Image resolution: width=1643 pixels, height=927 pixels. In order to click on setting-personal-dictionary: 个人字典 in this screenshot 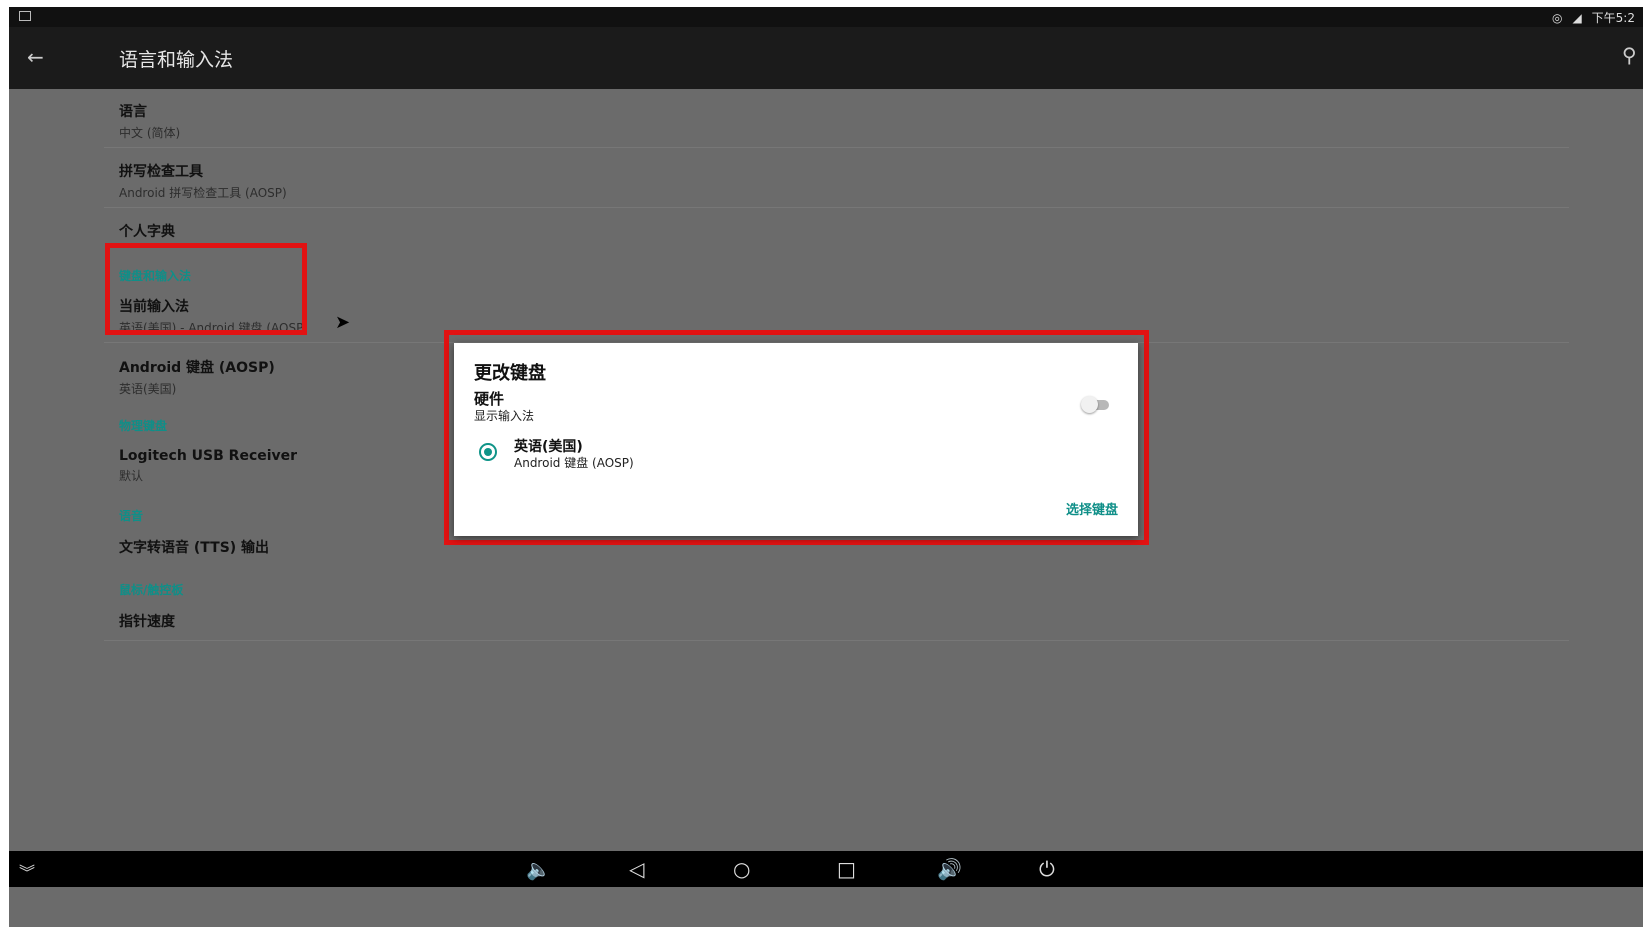, I will do `click(147, 231)`.